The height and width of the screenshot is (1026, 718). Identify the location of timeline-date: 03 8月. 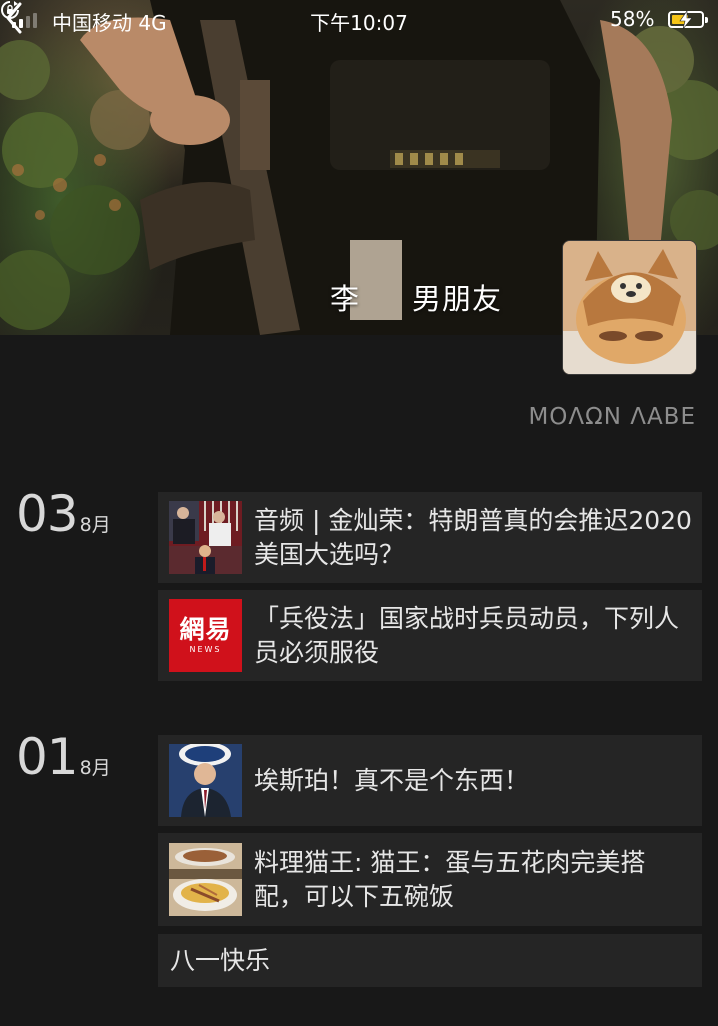
(63, 514).